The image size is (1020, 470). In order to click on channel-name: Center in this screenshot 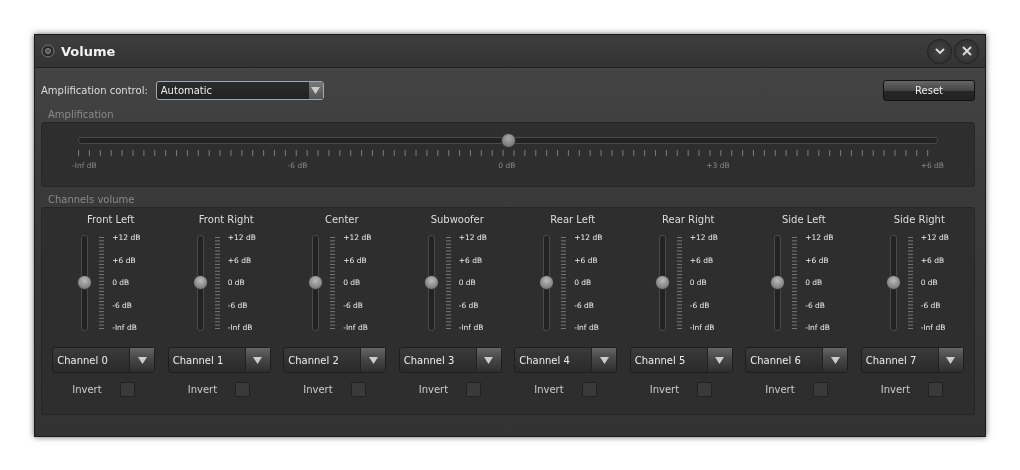, I will do `click(341, 219)`.